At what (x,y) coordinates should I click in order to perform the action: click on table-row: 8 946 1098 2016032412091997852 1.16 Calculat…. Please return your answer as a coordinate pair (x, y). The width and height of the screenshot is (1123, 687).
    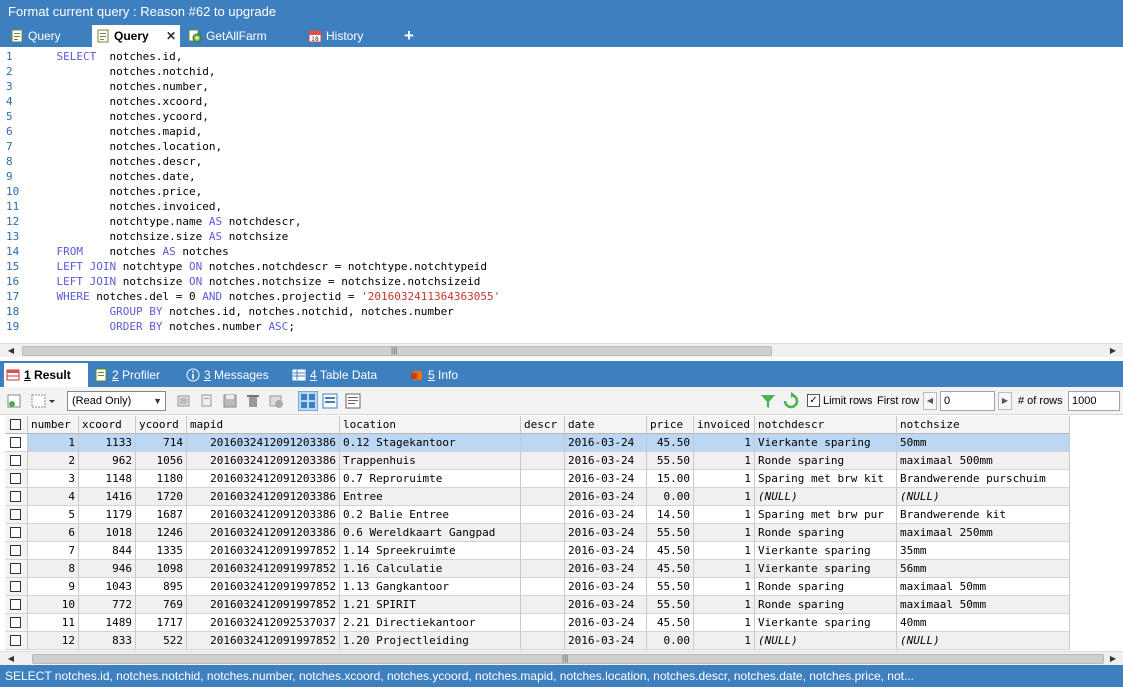
    Looking at the image, I should click on (538, 569).